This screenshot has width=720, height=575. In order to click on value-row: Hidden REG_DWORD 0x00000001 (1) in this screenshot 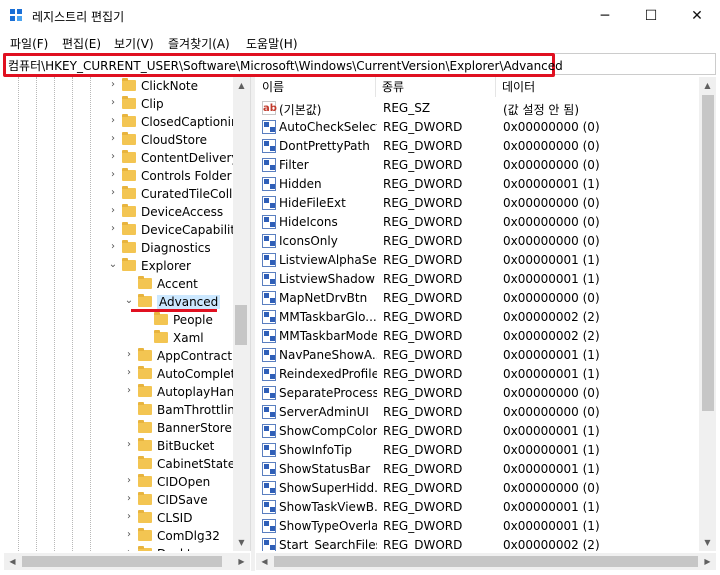, I will do `click(476, 184)`.